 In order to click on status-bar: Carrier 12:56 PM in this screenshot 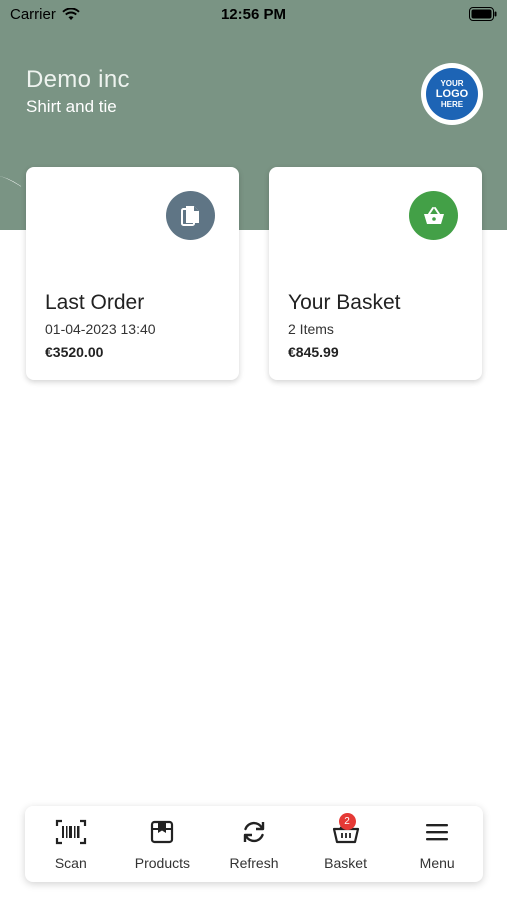, I will do `click(253, 14)`.